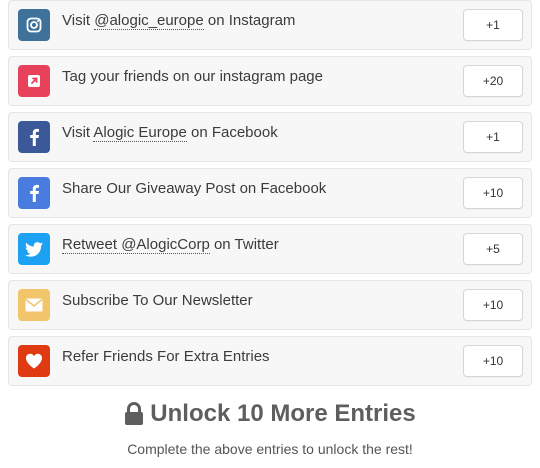 This screenshot has height=468, width=540. What do you see at coordinates (194, 188) in the screenshot?
I see `entry-label: Share Our Giveaway Post on Facebook` at bounding box center [194, 188].